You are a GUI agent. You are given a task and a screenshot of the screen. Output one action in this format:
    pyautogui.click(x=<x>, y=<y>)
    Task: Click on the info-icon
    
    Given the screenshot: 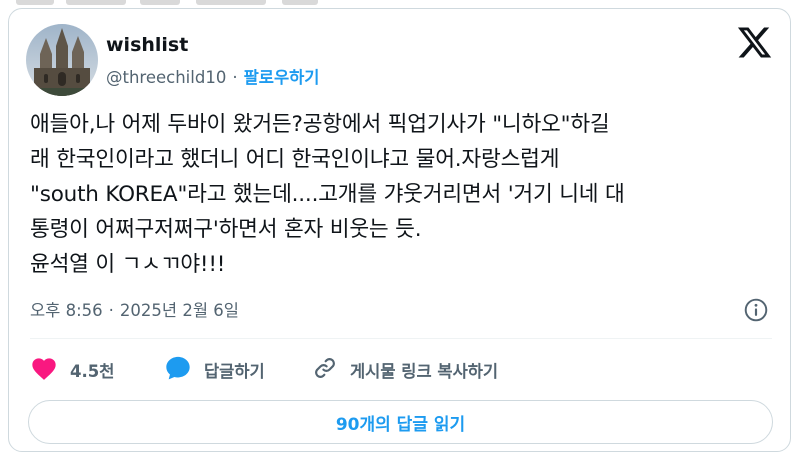 What is the action you would take?
    pyautogui.click(x=756, y=310)
    